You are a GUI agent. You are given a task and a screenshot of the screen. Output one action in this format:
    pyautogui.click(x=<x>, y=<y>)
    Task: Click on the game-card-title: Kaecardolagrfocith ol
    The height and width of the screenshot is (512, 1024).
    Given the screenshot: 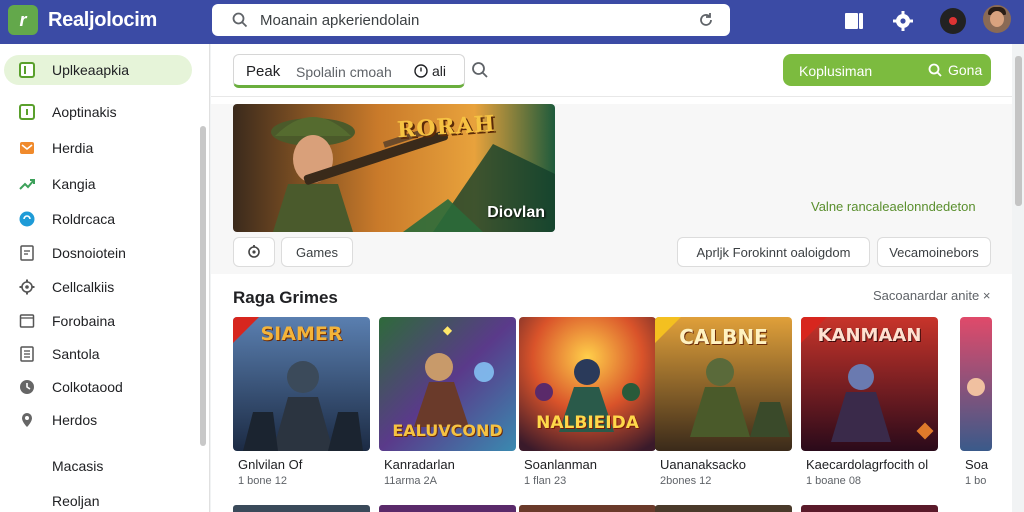 What is the action you would take?
    pyautogui.click(x=867, y=464)
    